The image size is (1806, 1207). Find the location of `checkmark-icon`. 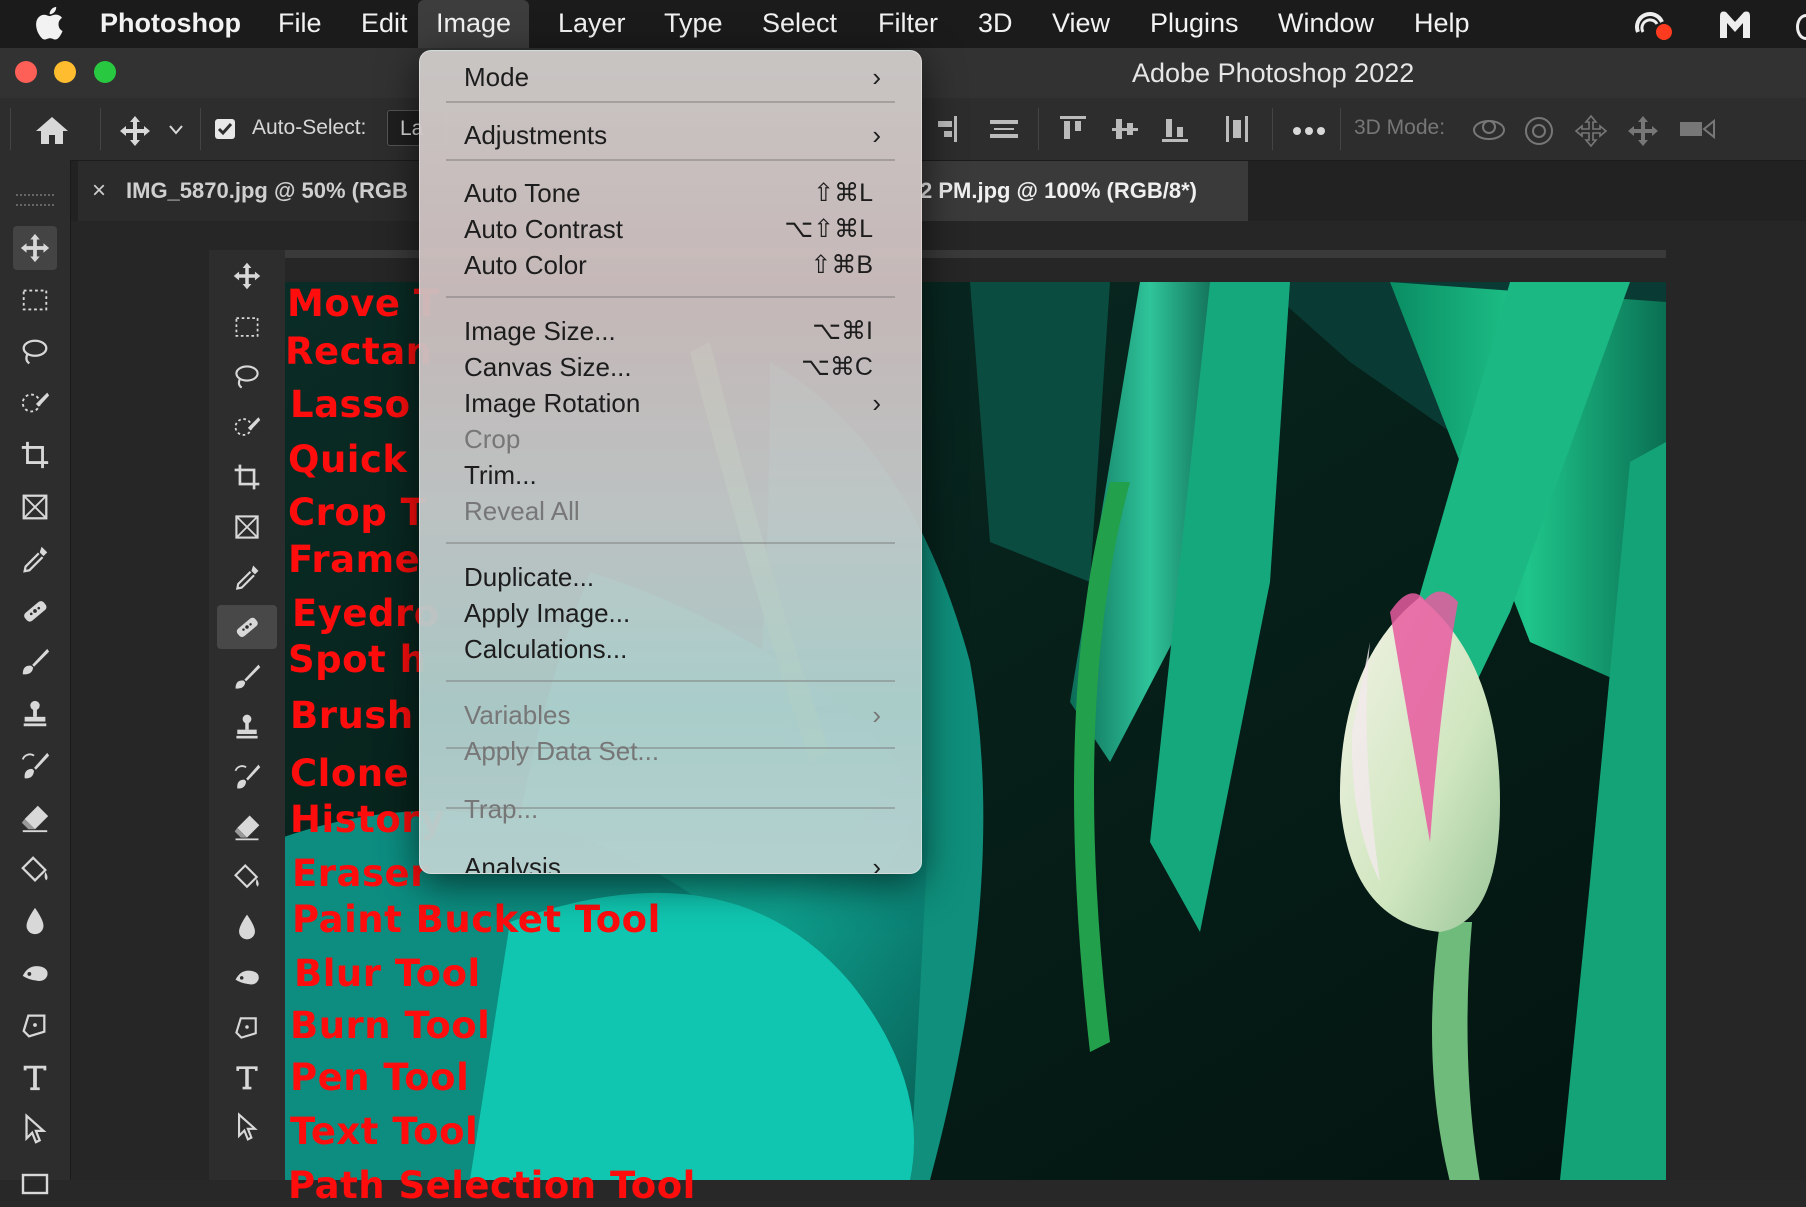

checkmark-icon is located at coordinates (225, 129).